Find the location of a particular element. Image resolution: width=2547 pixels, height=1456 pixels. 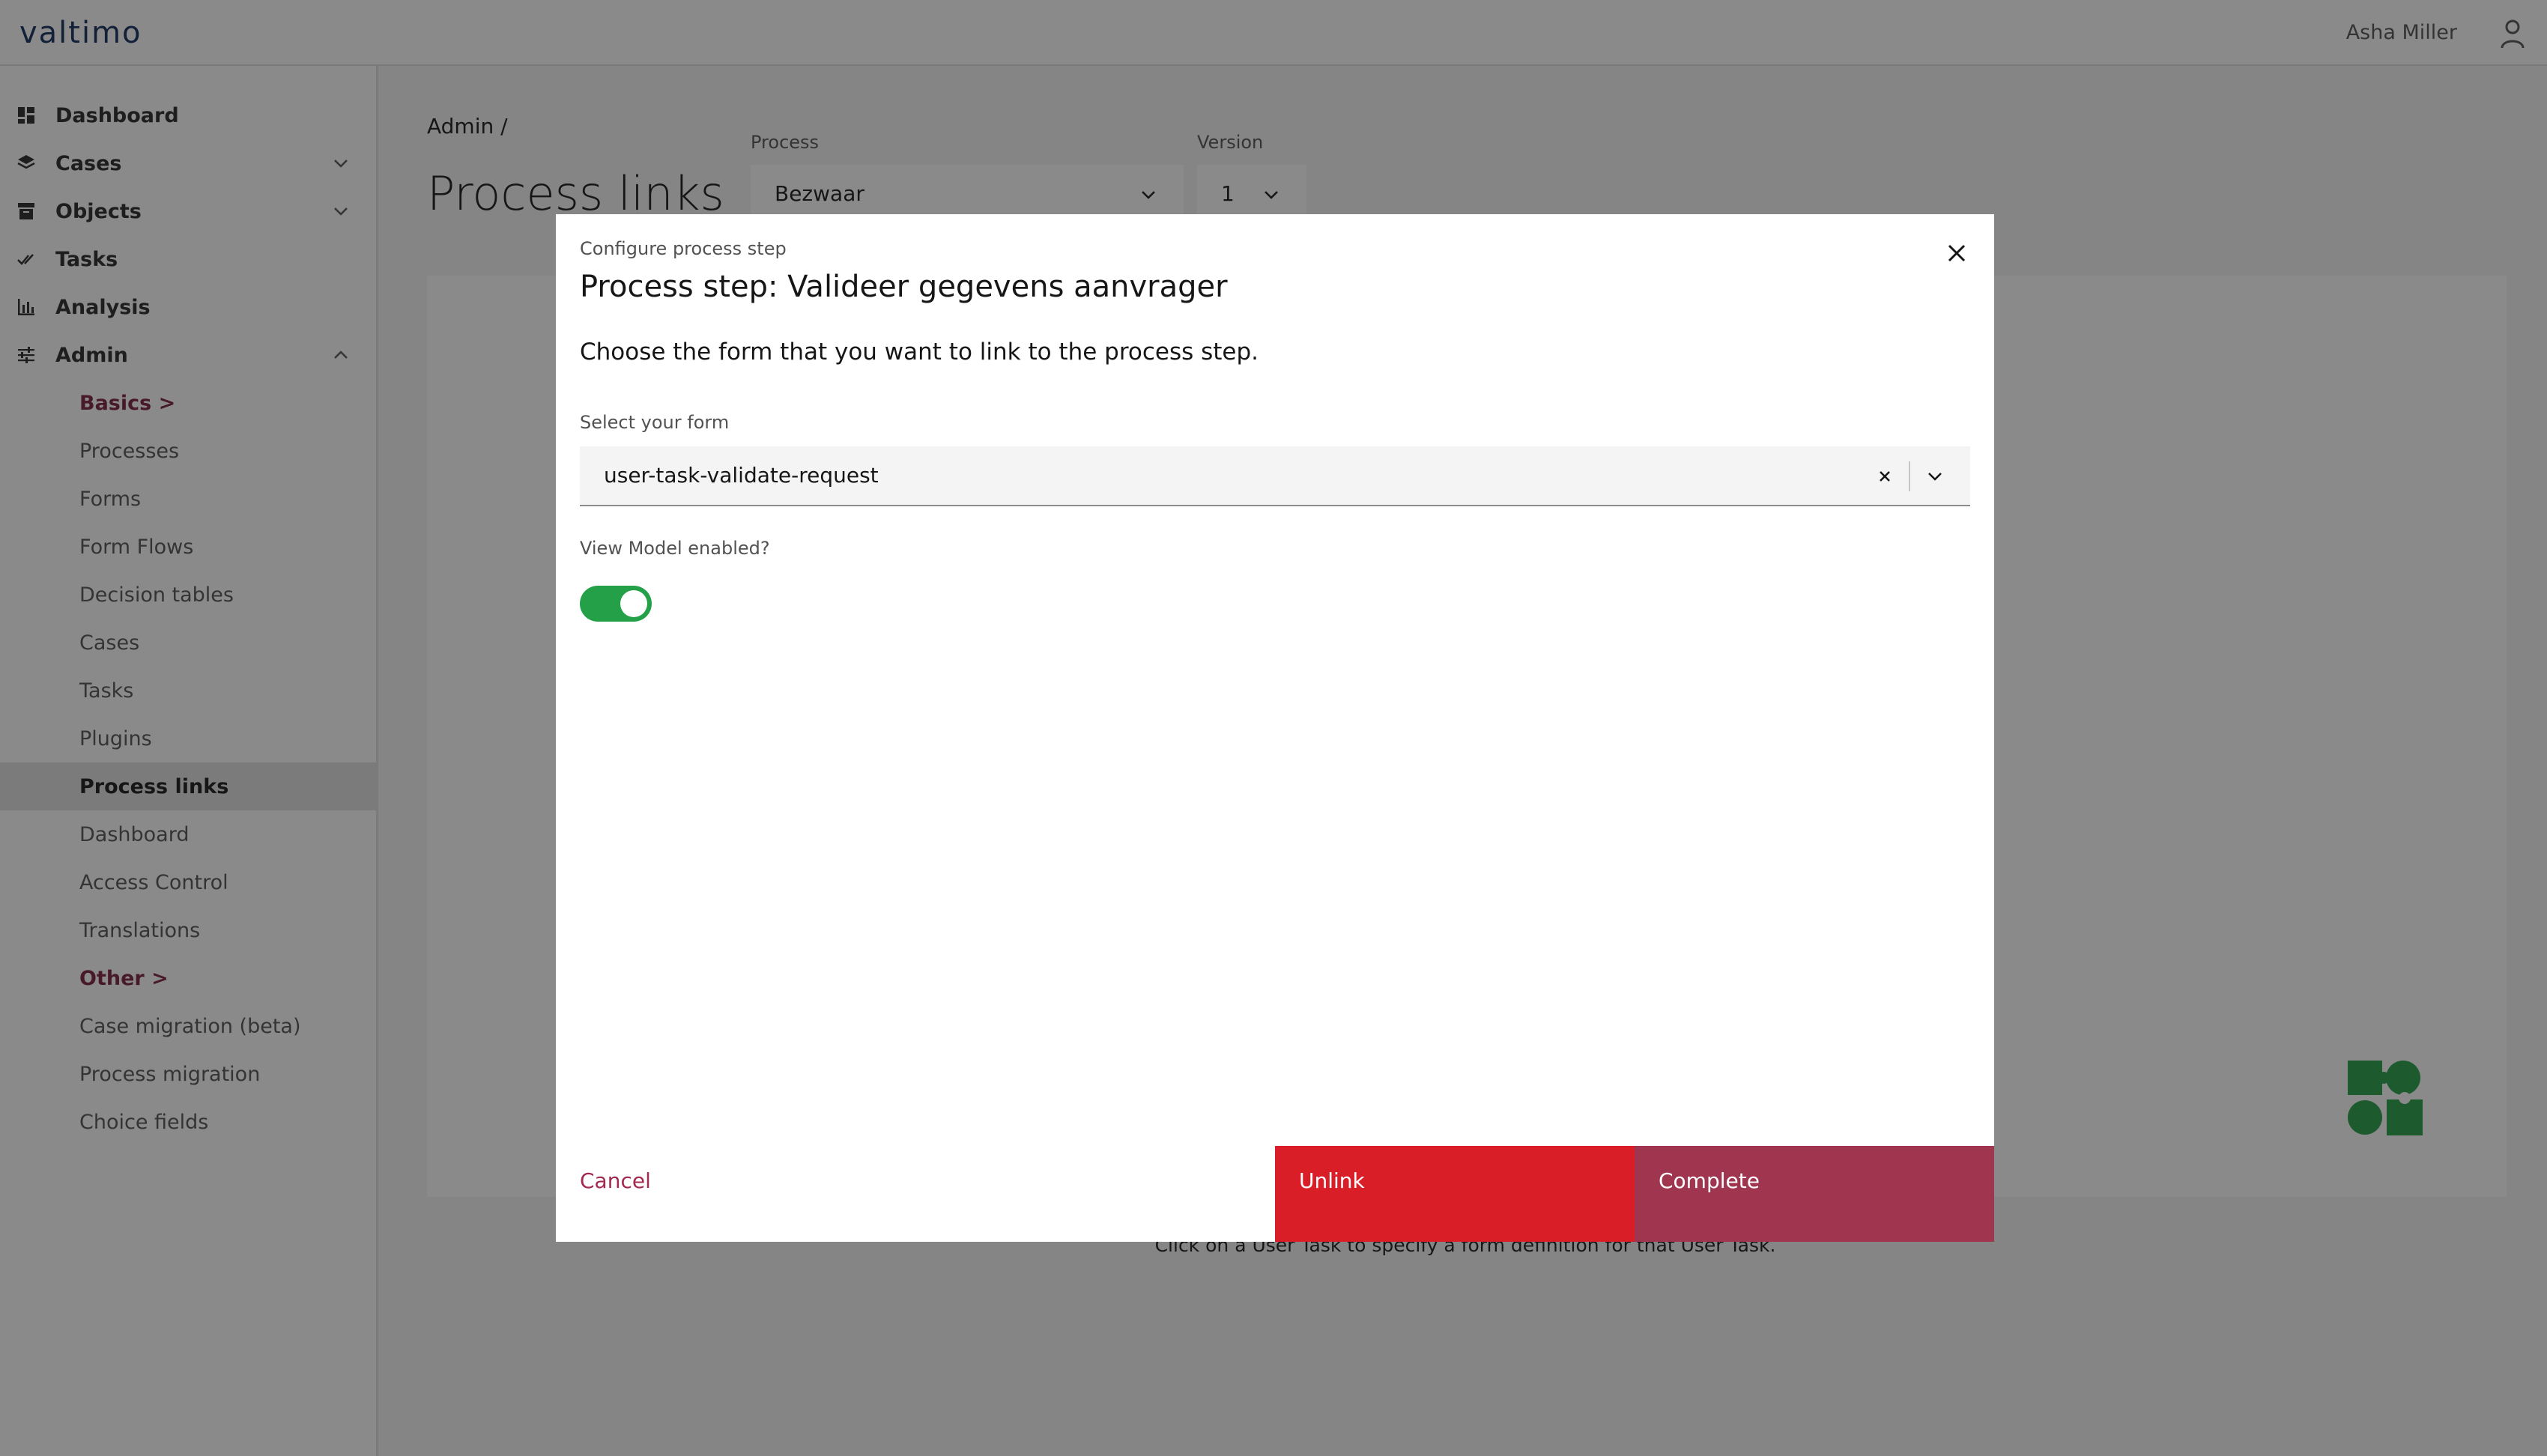

complete-button: Complete is located at coordinates (1815, 1194).